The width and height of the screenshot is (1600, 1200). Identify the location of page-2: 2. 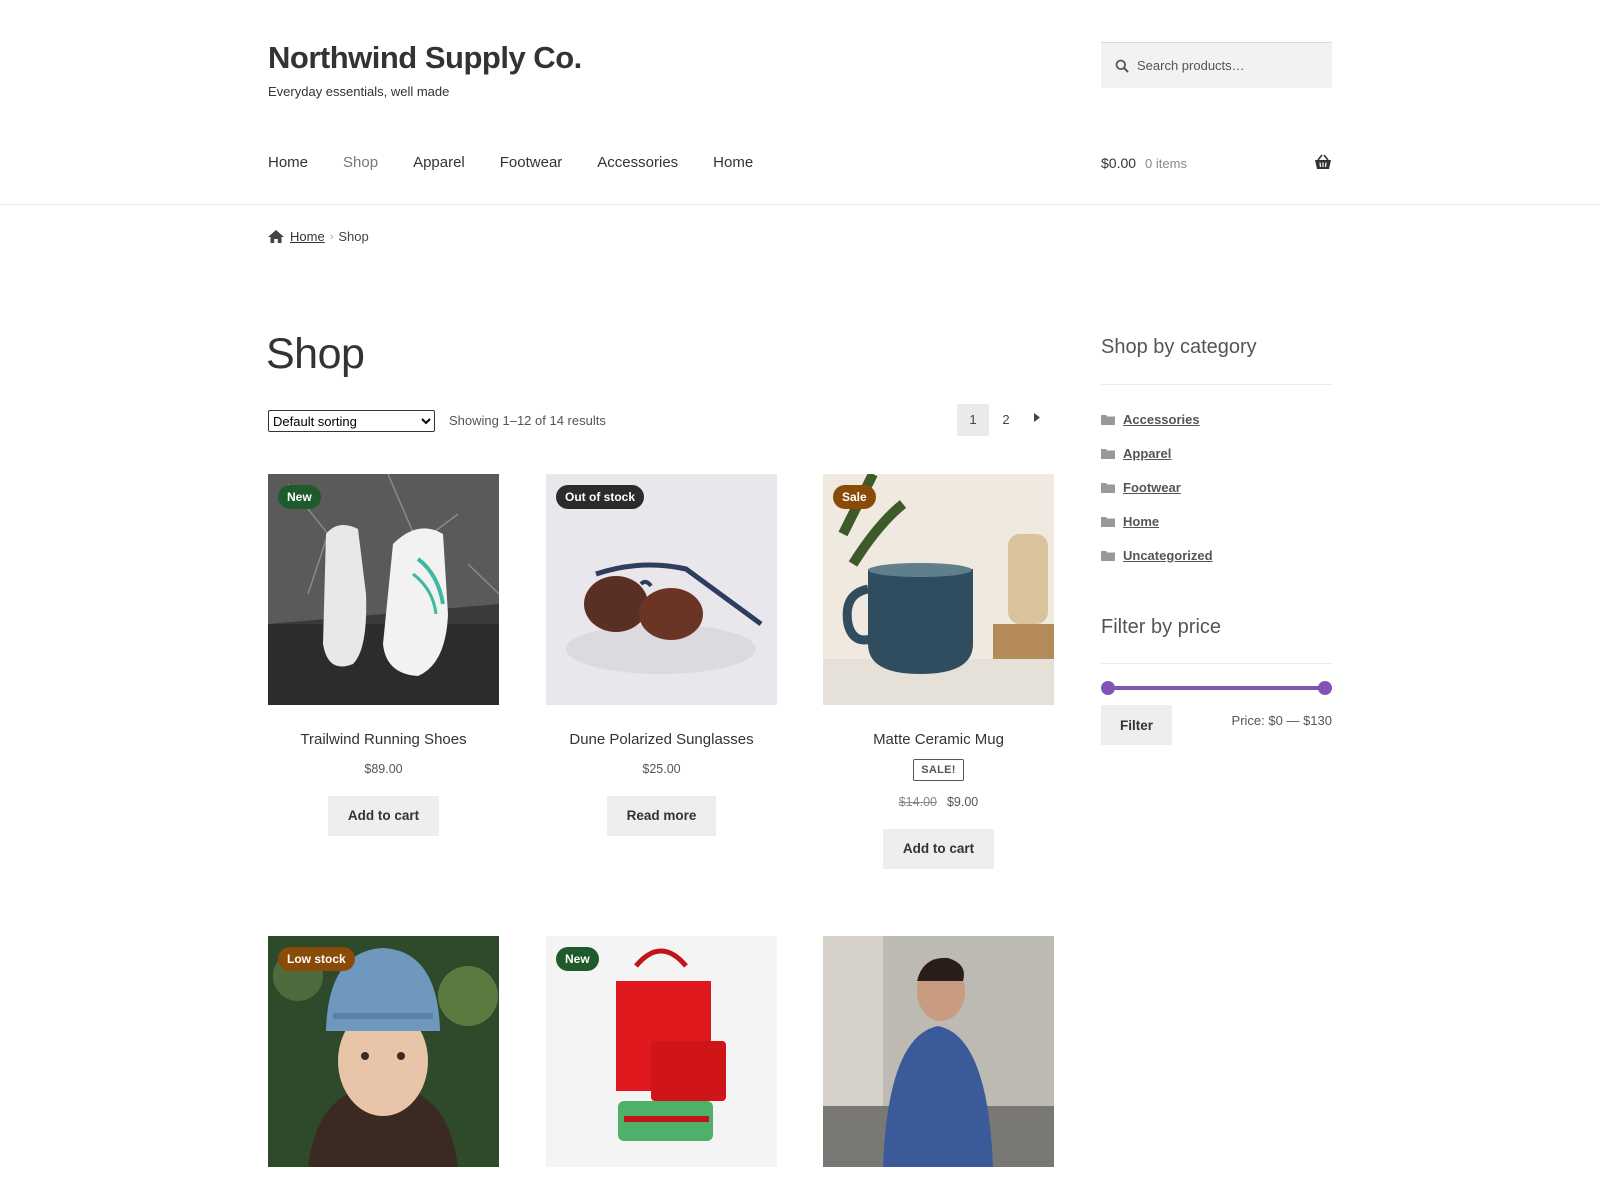
(1006, 420).